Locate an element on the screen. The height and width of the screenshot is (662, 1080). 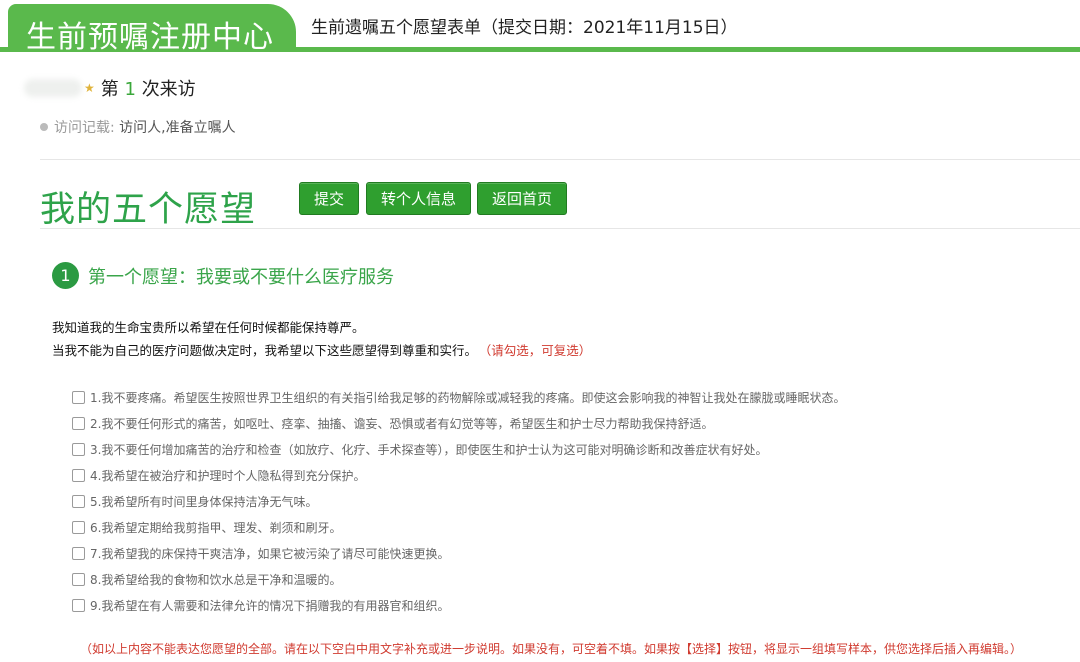
wish-option-6: 6.我希望定期给我剪指甲、理发、剃须和刷牙。 is located at coordinates (458, 527).